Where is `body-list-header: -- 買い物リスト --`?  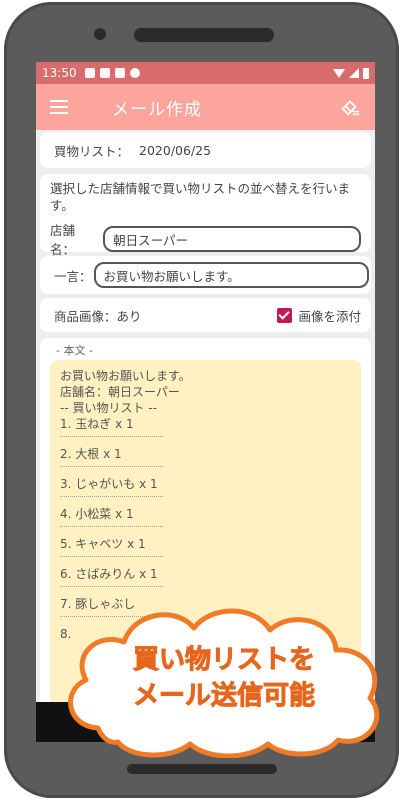 body-list-header: -- 買い物リスト -- is located at coordinates (108, 408).